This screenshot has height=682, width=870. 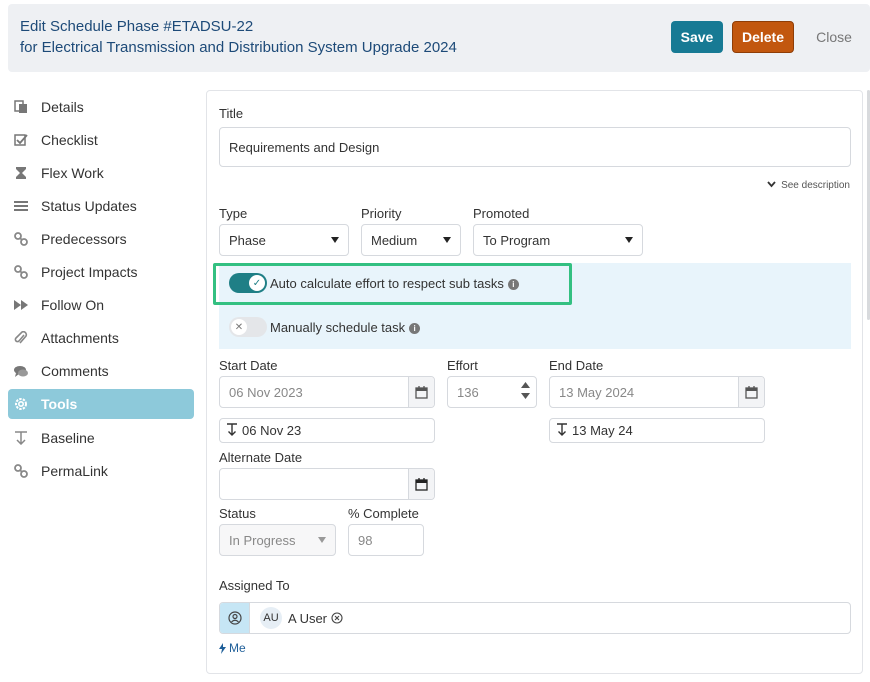 I want to click on check-icon: ✓, so click(x=257, y=283).